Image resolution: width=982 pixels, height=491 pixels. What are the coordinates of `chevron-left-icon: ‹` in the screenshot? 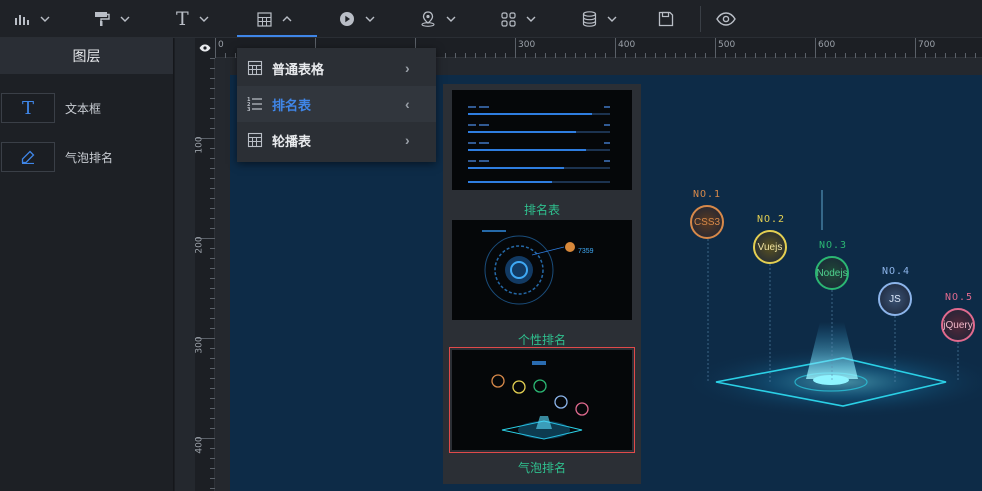 It's located at (407, 104).